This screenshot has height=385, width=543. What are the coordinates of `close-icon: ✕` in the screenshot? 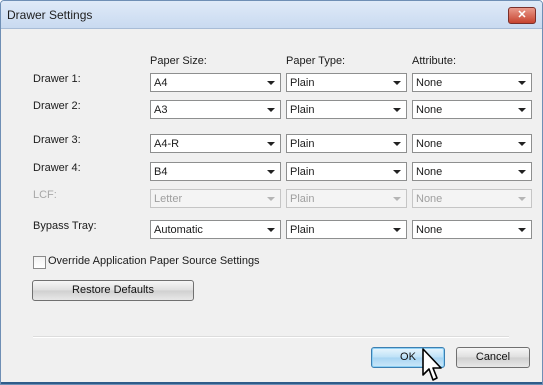 It's located at (522, 15).